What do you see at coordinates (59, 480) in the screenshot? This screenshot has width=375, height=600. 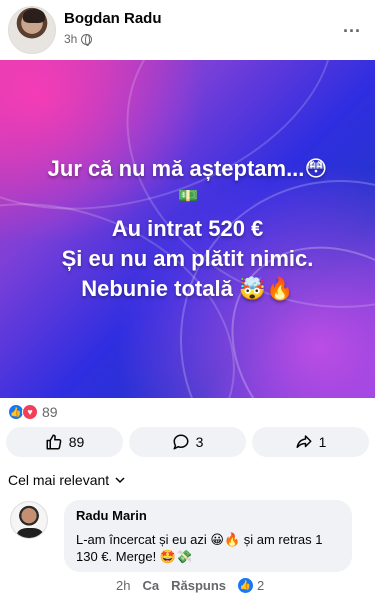 I see `sort-label: Cel mai relevant` at bounding box center [59, 480].